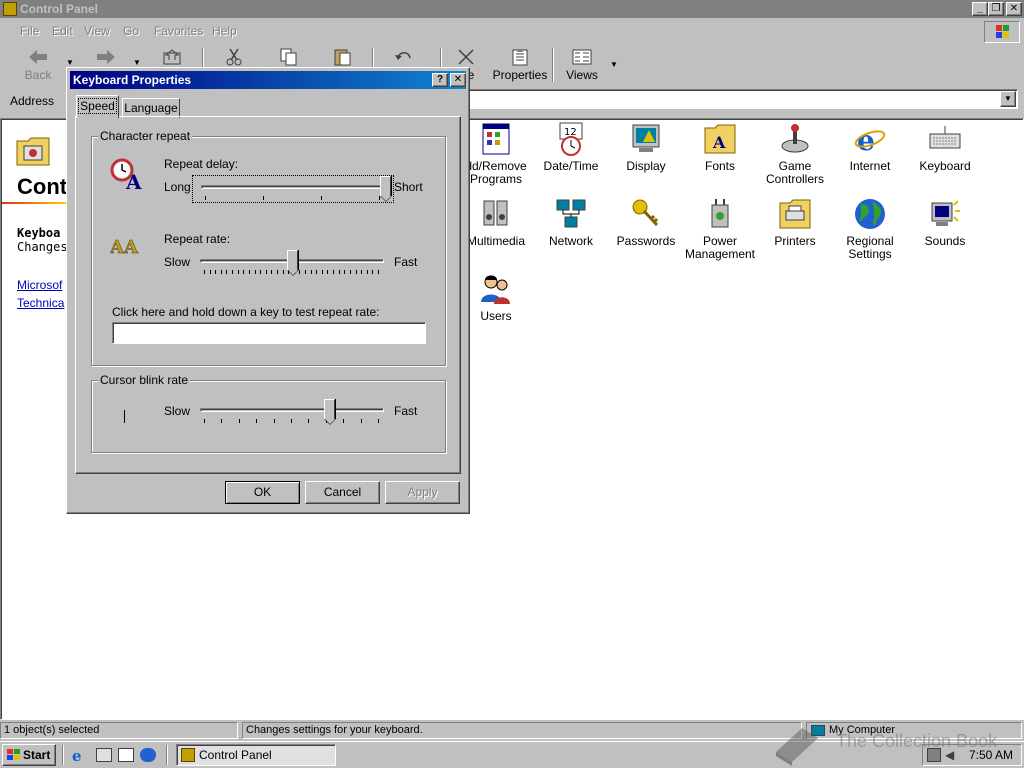 The width and height of the screenshot is (1024, 768). Describe the element at coordinates (646, 222) in the screenshot. I see `passwords-item: Passwords` at that location.